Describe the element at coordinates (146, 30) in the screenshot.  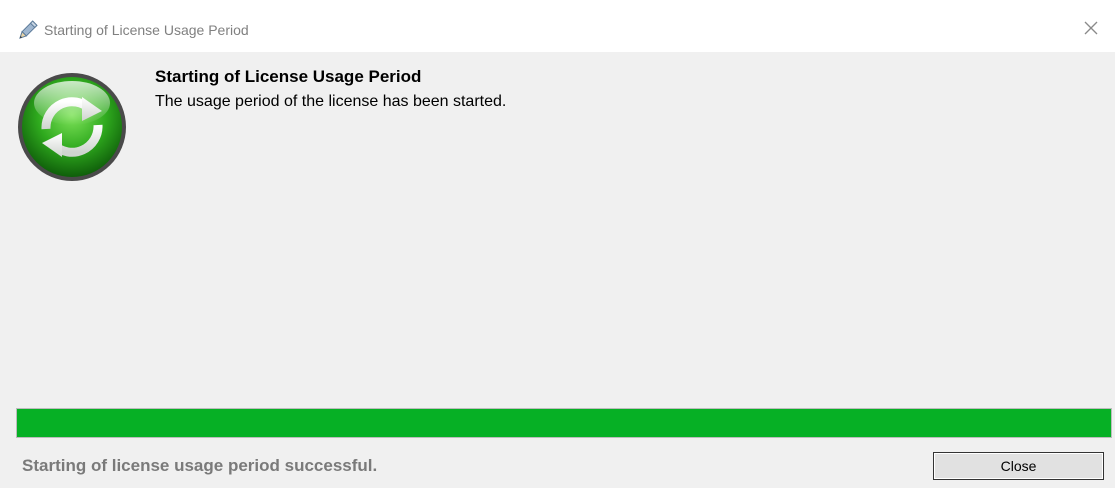
I see `window-title: Starting of License Usage Period` at that location.